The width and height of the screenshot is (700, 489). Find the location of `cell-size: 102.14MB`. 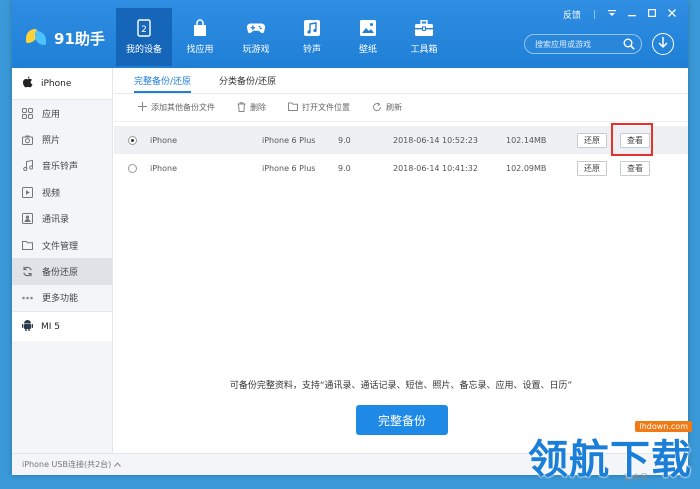

cell-size: 102.14MB is located at coordinates (526, 140).